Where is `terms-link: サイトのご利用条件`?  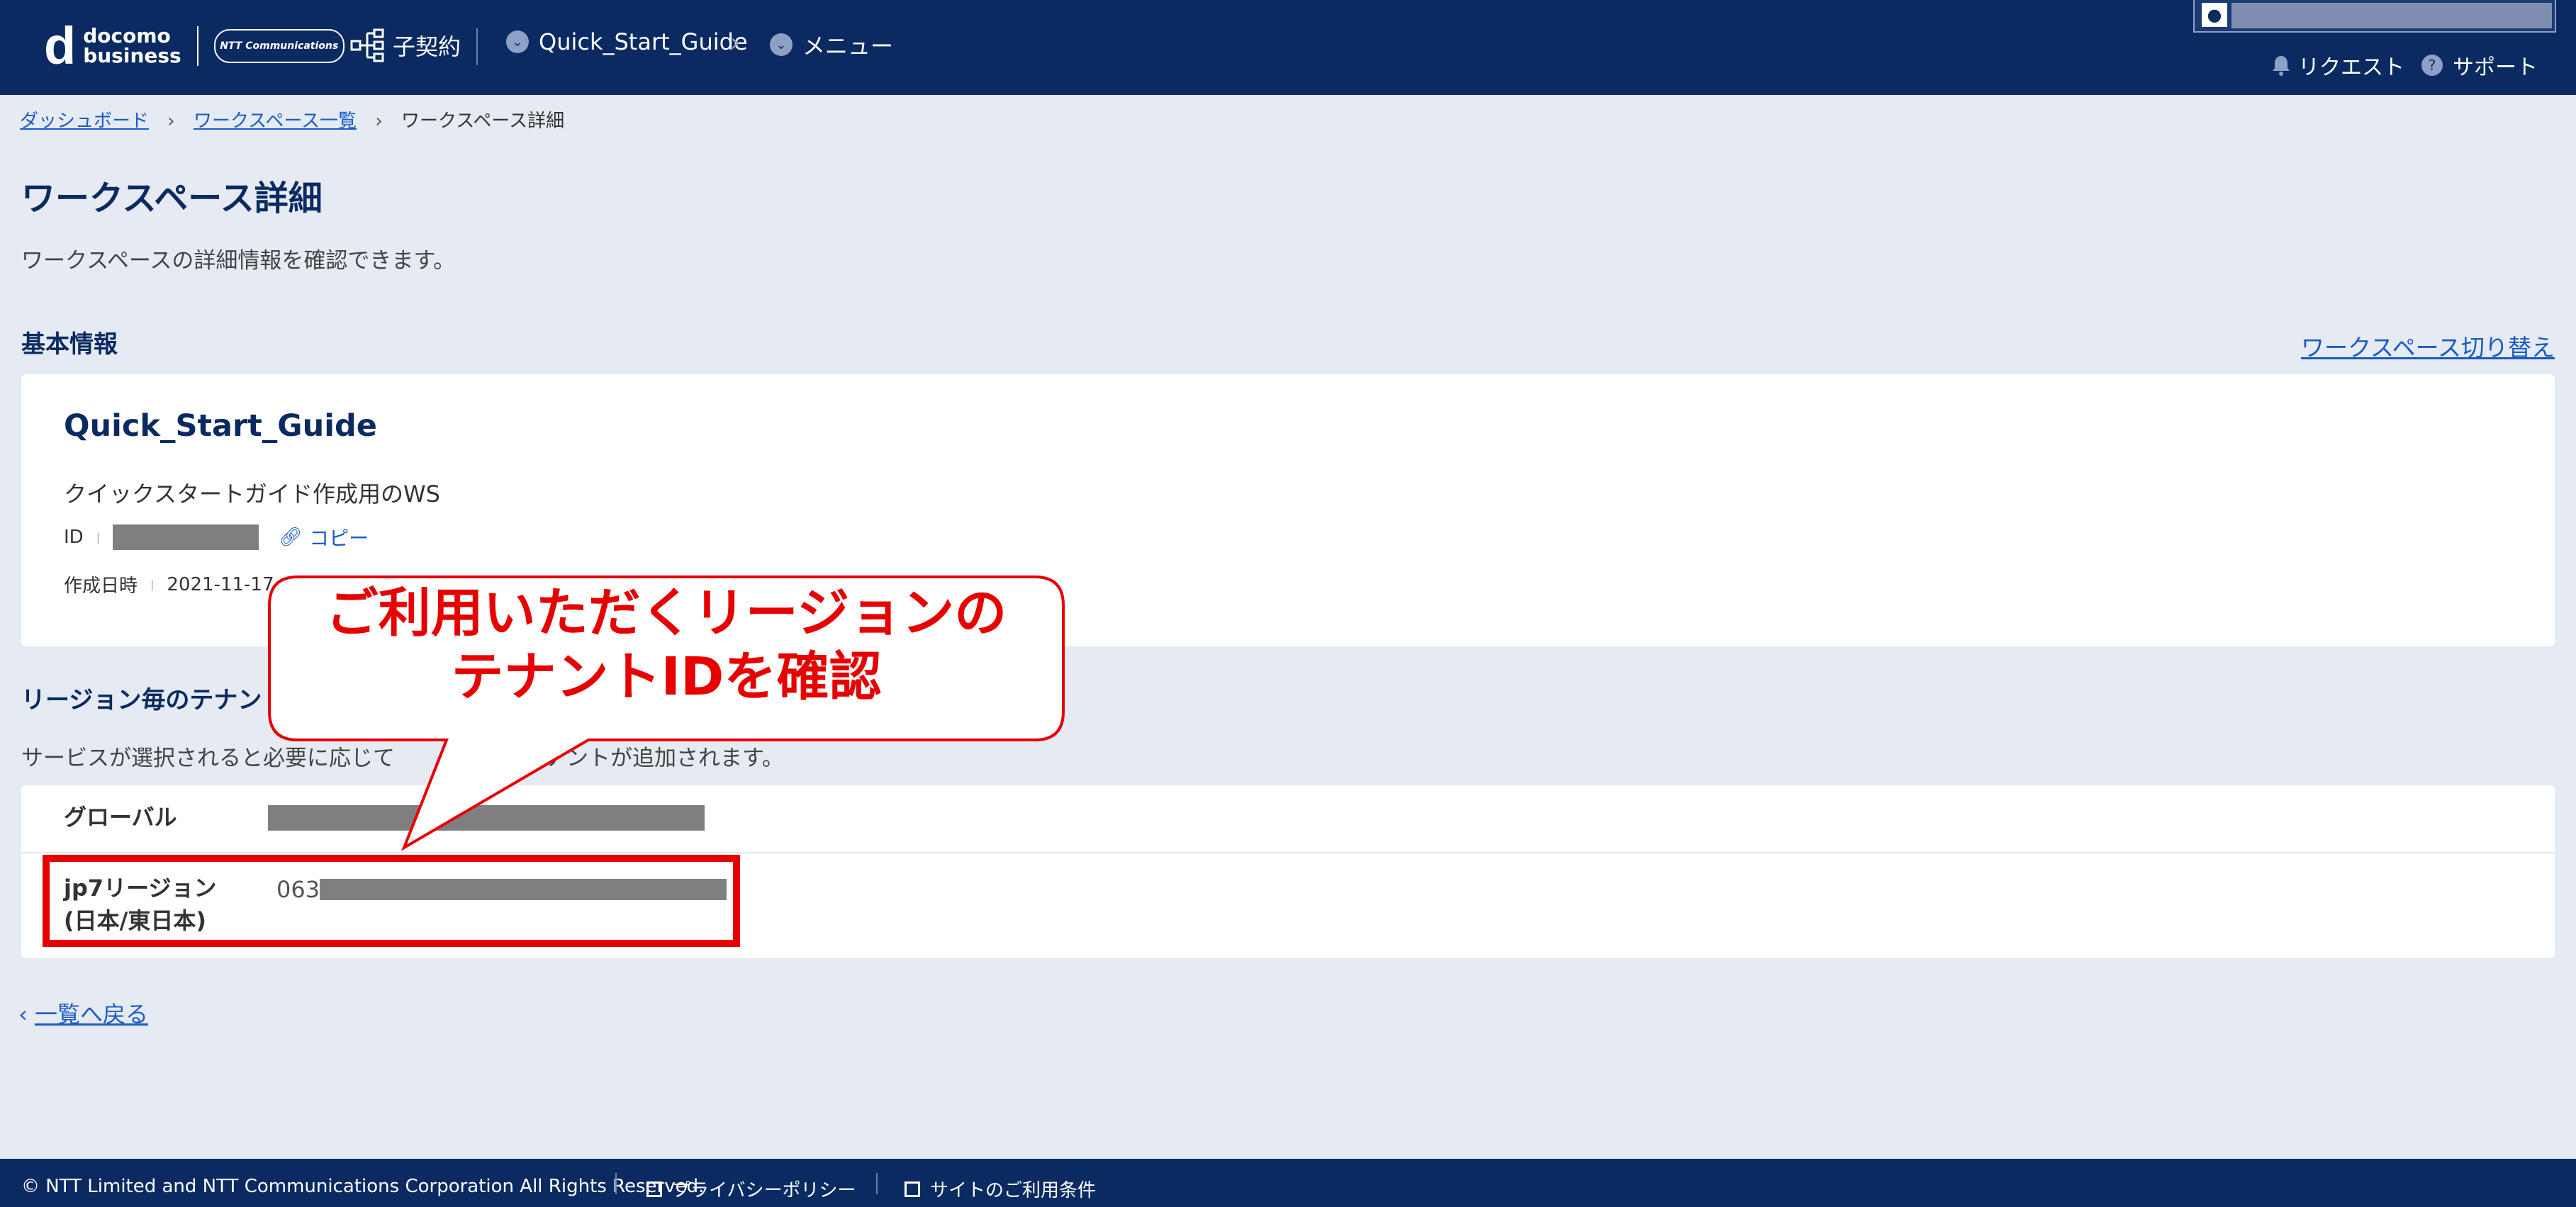 terms-link: サイトのご利用条件 is located at coordinates (1000, 1189).